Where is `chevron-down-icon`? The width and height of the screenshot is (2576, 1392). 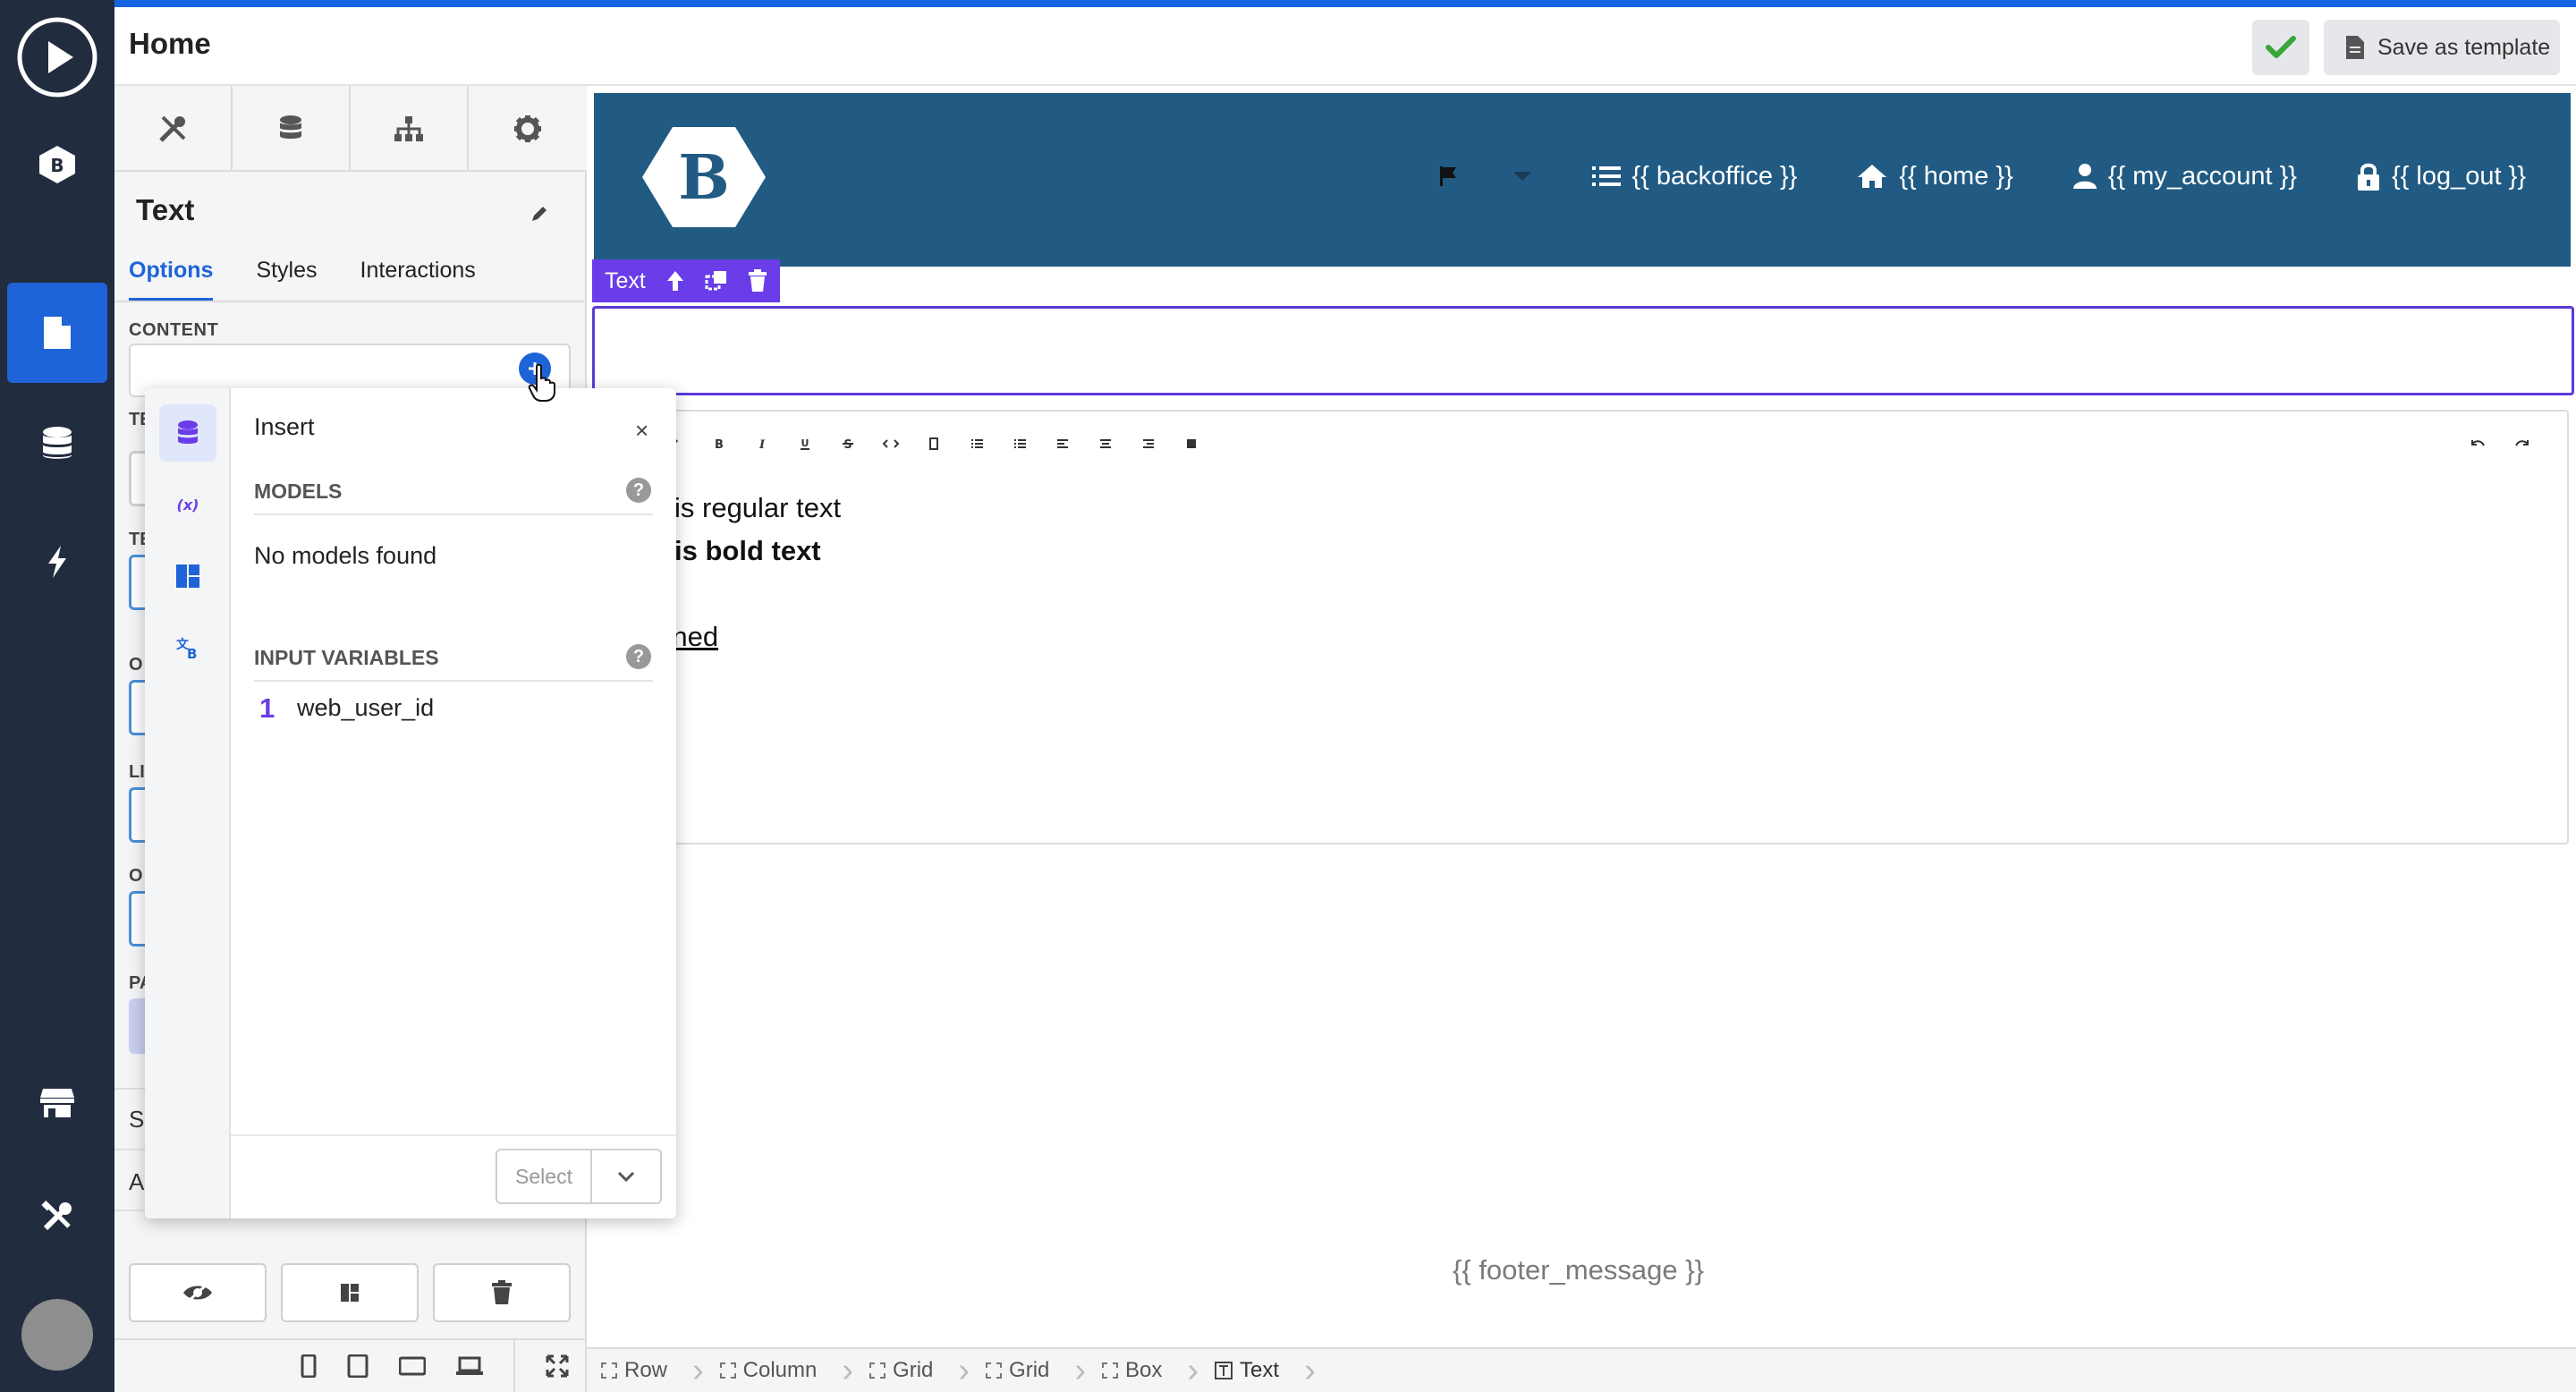
chevron-down-icon is located at coordinates (1522, 176).